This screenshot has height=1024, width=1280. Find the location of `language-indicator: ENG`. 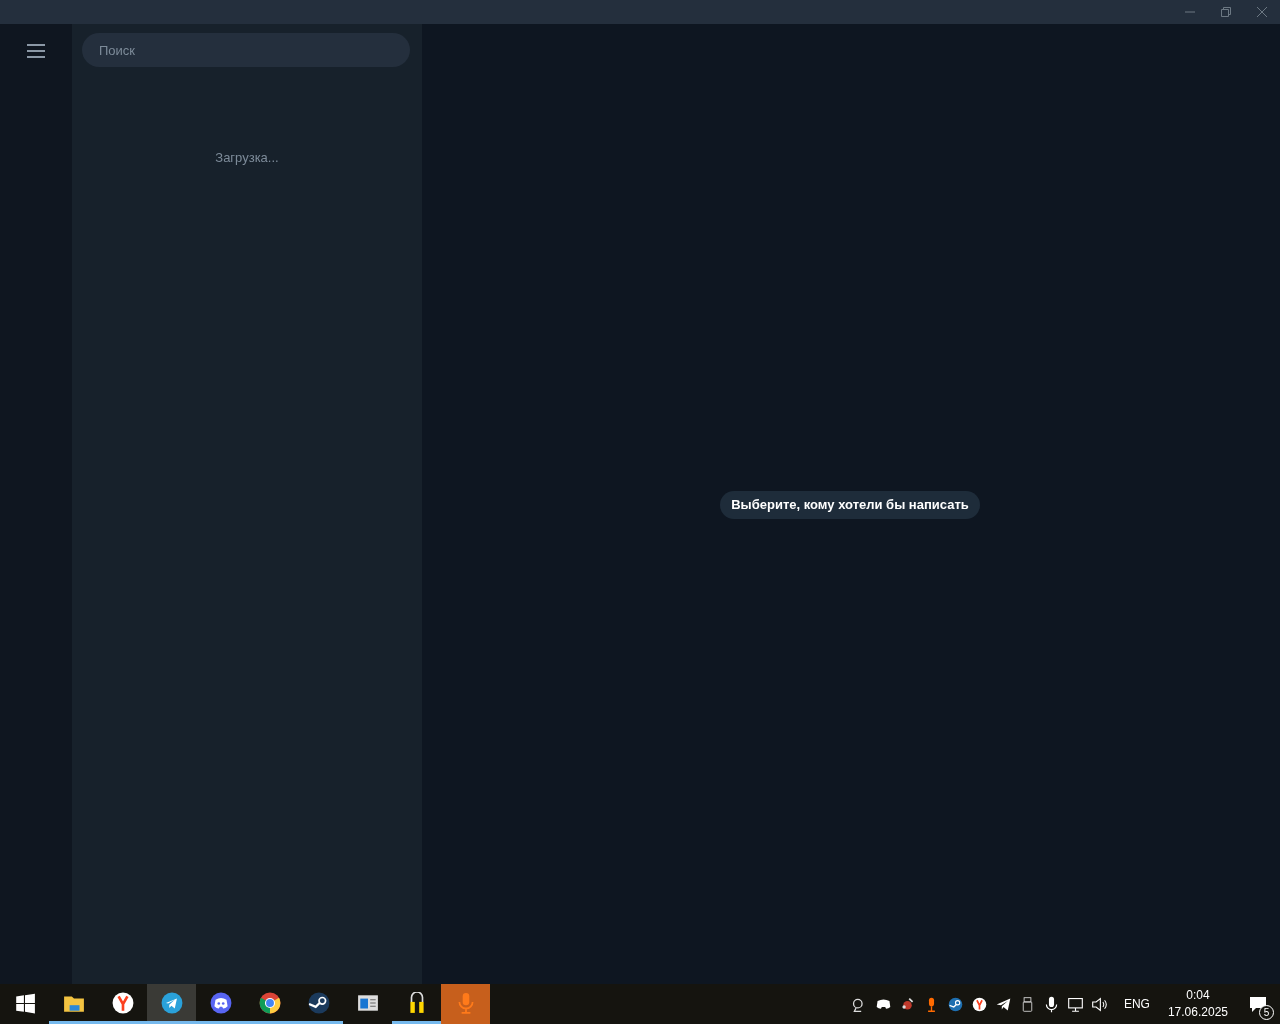

language-indicator: ENG is located at coordinates (1136, 1004).